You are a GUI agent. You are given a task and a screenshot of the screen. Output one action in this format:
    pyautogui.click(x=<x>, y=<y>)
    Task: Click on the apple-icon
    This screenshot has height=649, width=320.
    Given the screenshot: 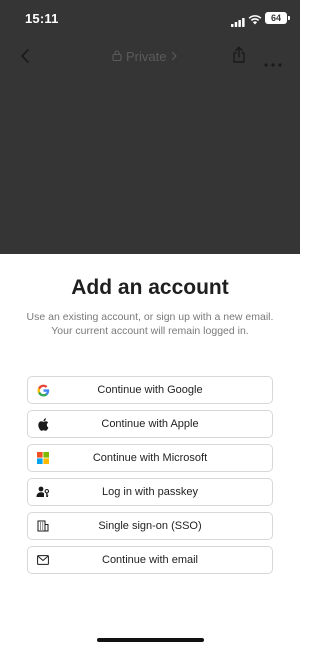 What is the action you would take?
    pyautogui.click(x=43, y=424)
    